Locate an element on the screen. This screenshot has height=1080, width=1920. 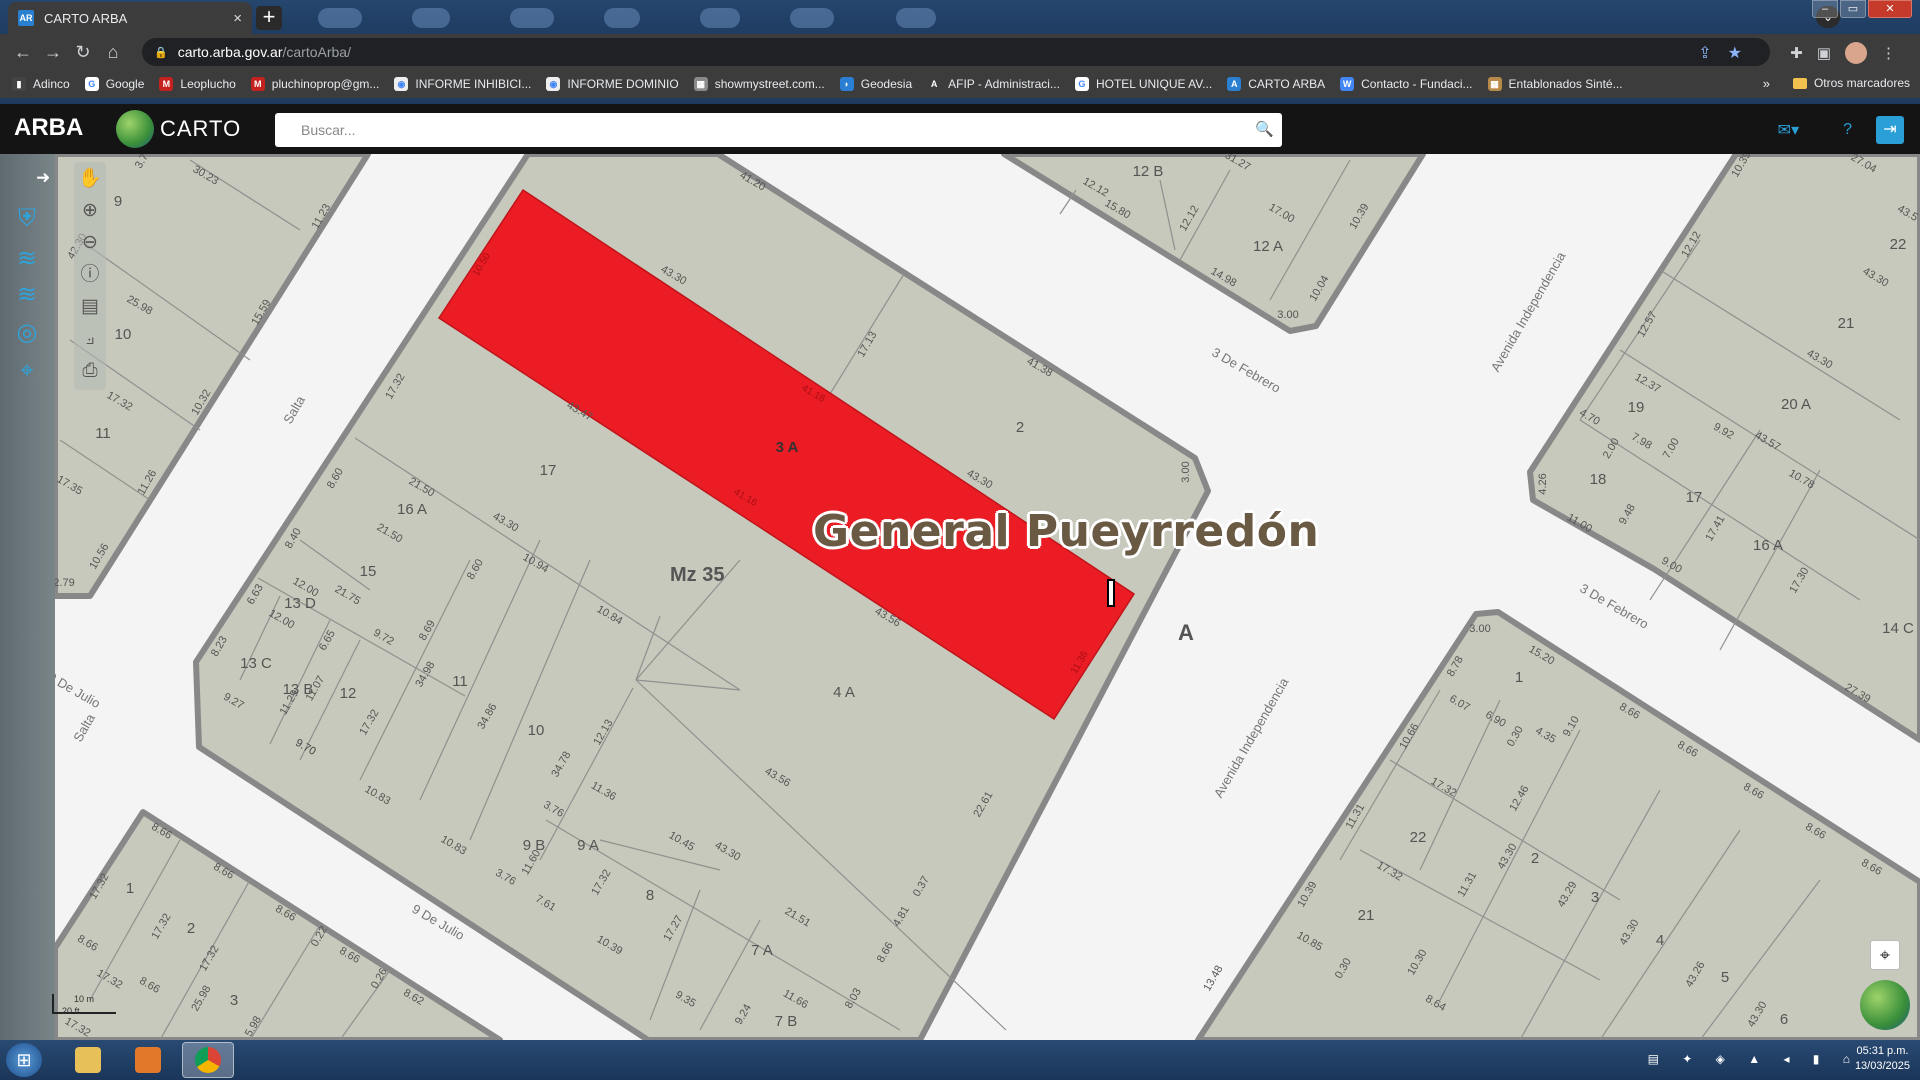
close-window-button: ✕ is located at coordinates (1890, 9).